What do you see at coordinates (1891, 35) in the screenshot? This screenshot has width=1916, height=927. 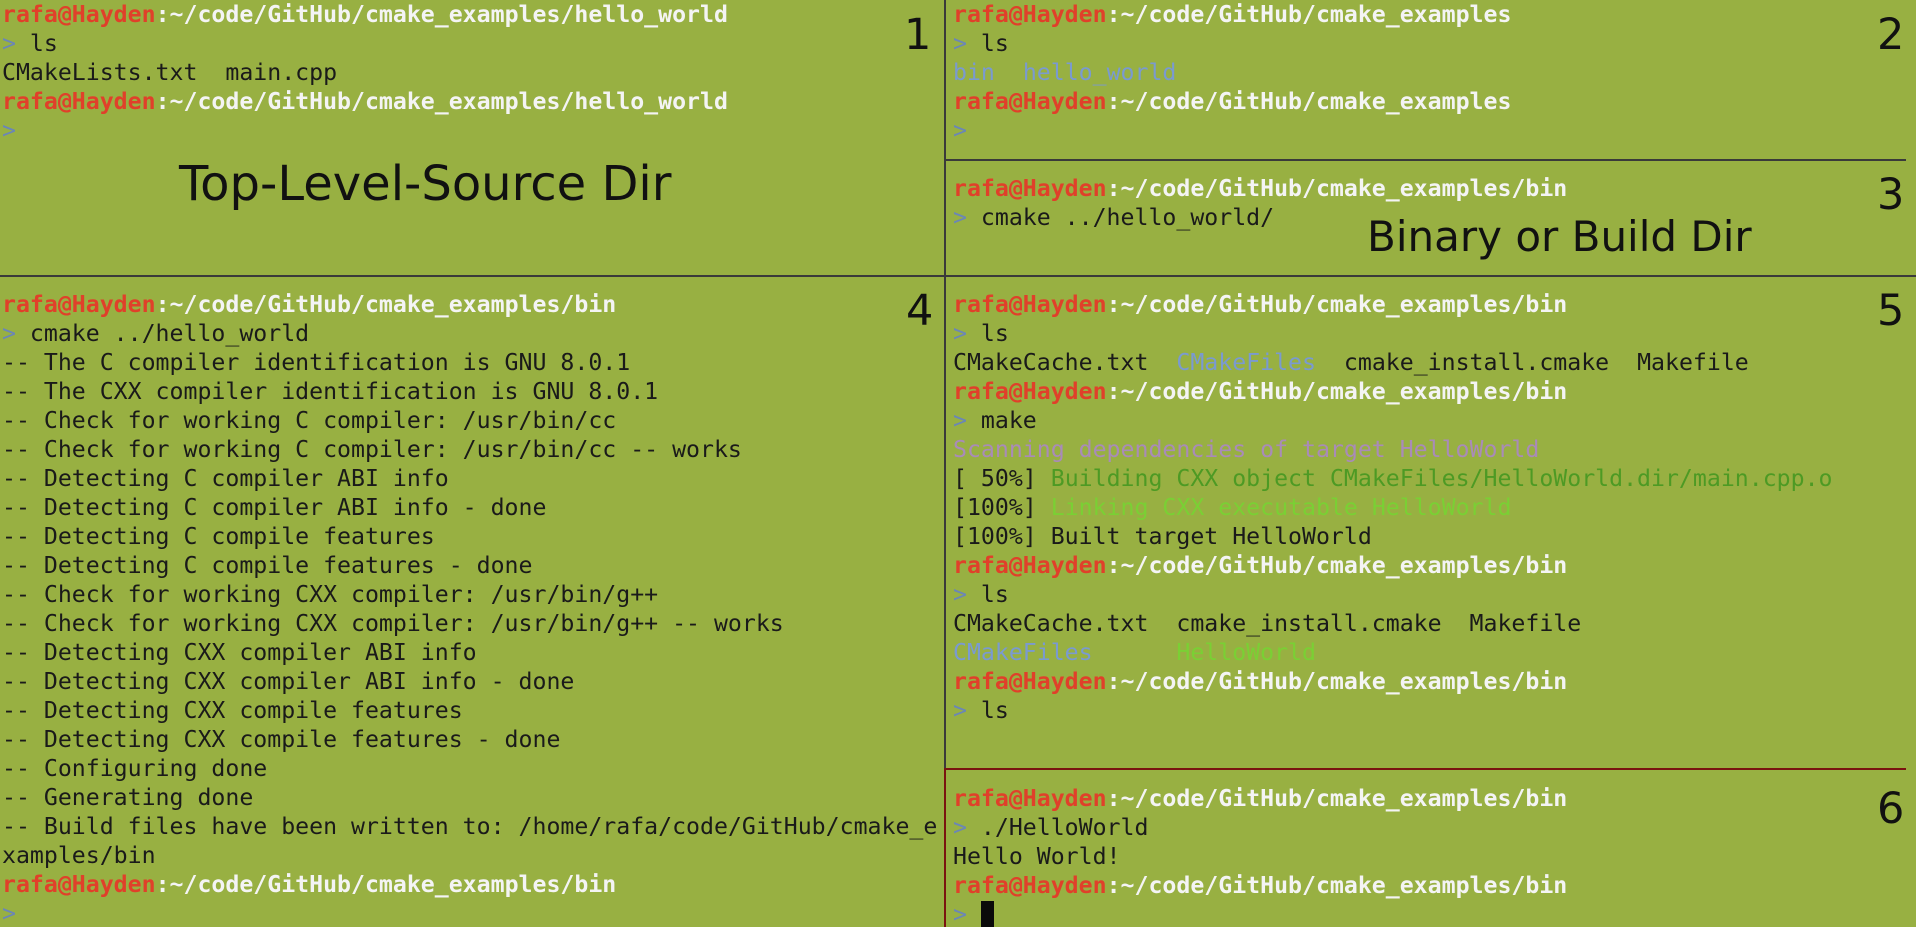 I see `pane-number: 2` at bounding box center [1891, 35].